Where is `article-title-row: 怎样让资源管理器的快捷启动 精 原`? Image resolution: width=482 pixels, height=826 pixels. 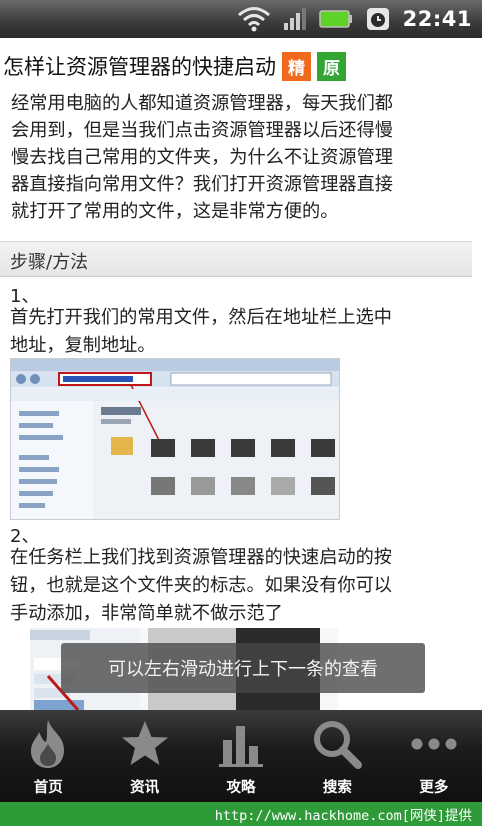
article-title-row: 怎样让资源管理器的快捷启动 精 原 is located at coordinates (174, 66).